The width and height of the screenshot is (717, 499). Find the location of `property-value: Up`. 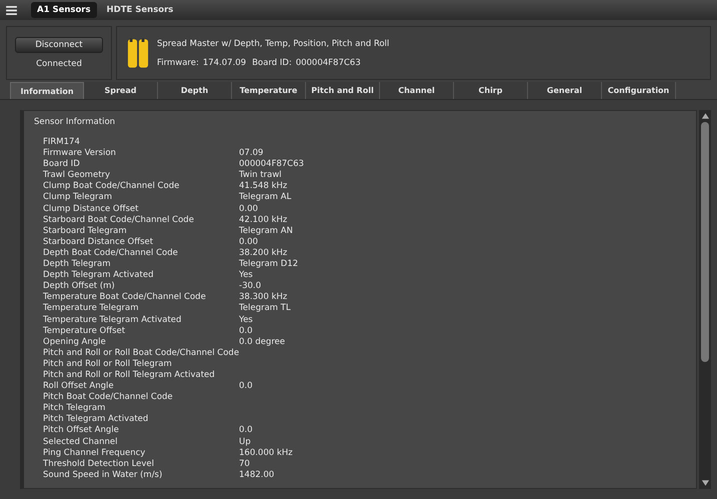

property-value: Up is located at coordinates (245, 442).